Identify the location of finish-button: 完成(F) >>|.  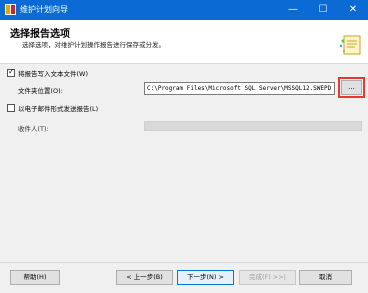
(267, 277).